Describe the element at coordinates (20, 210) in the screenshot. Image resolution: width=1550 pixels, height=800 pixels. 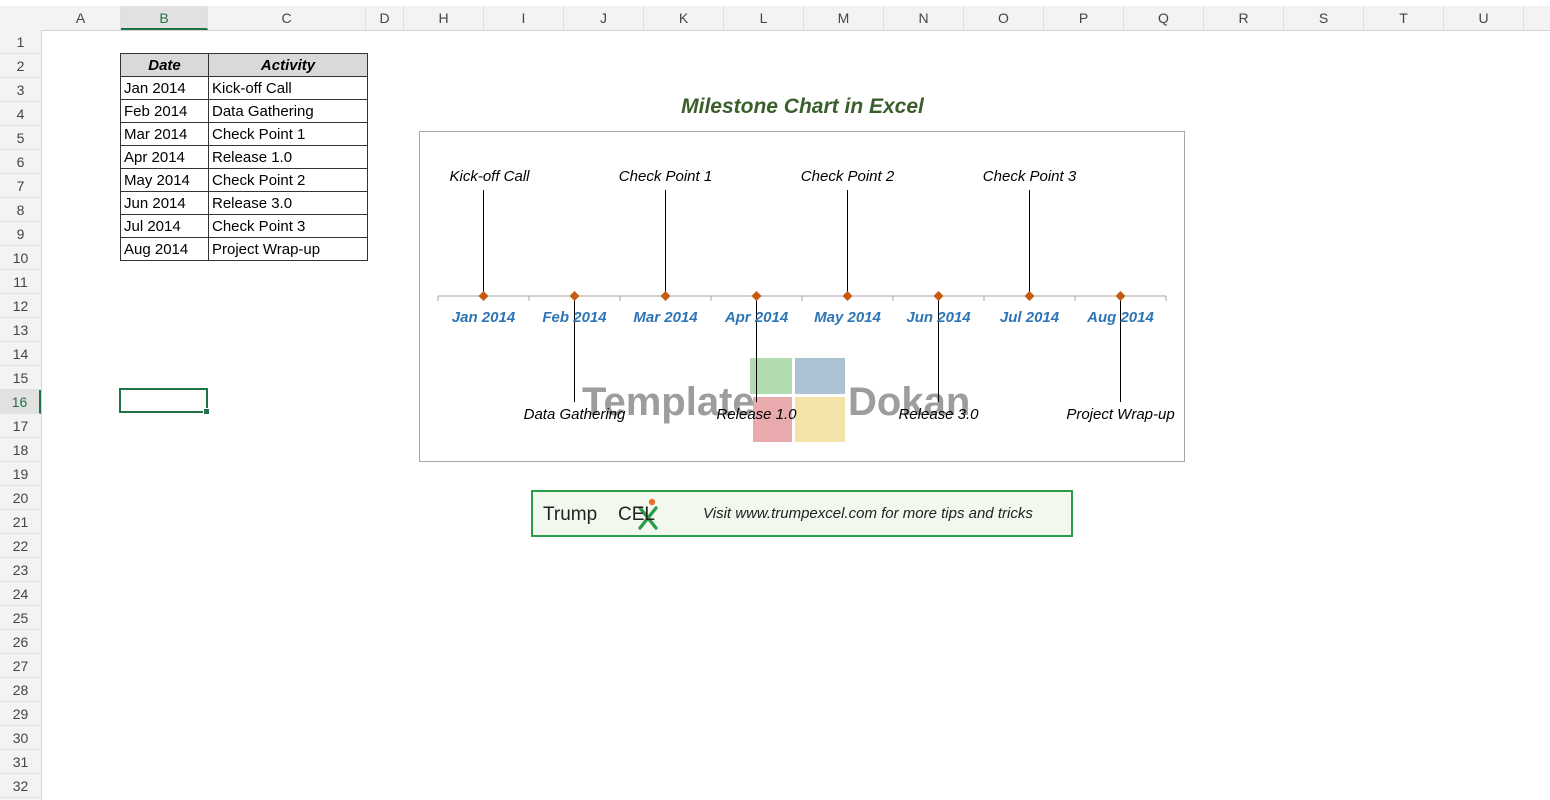
I see `row-header-8: 8` at that location.